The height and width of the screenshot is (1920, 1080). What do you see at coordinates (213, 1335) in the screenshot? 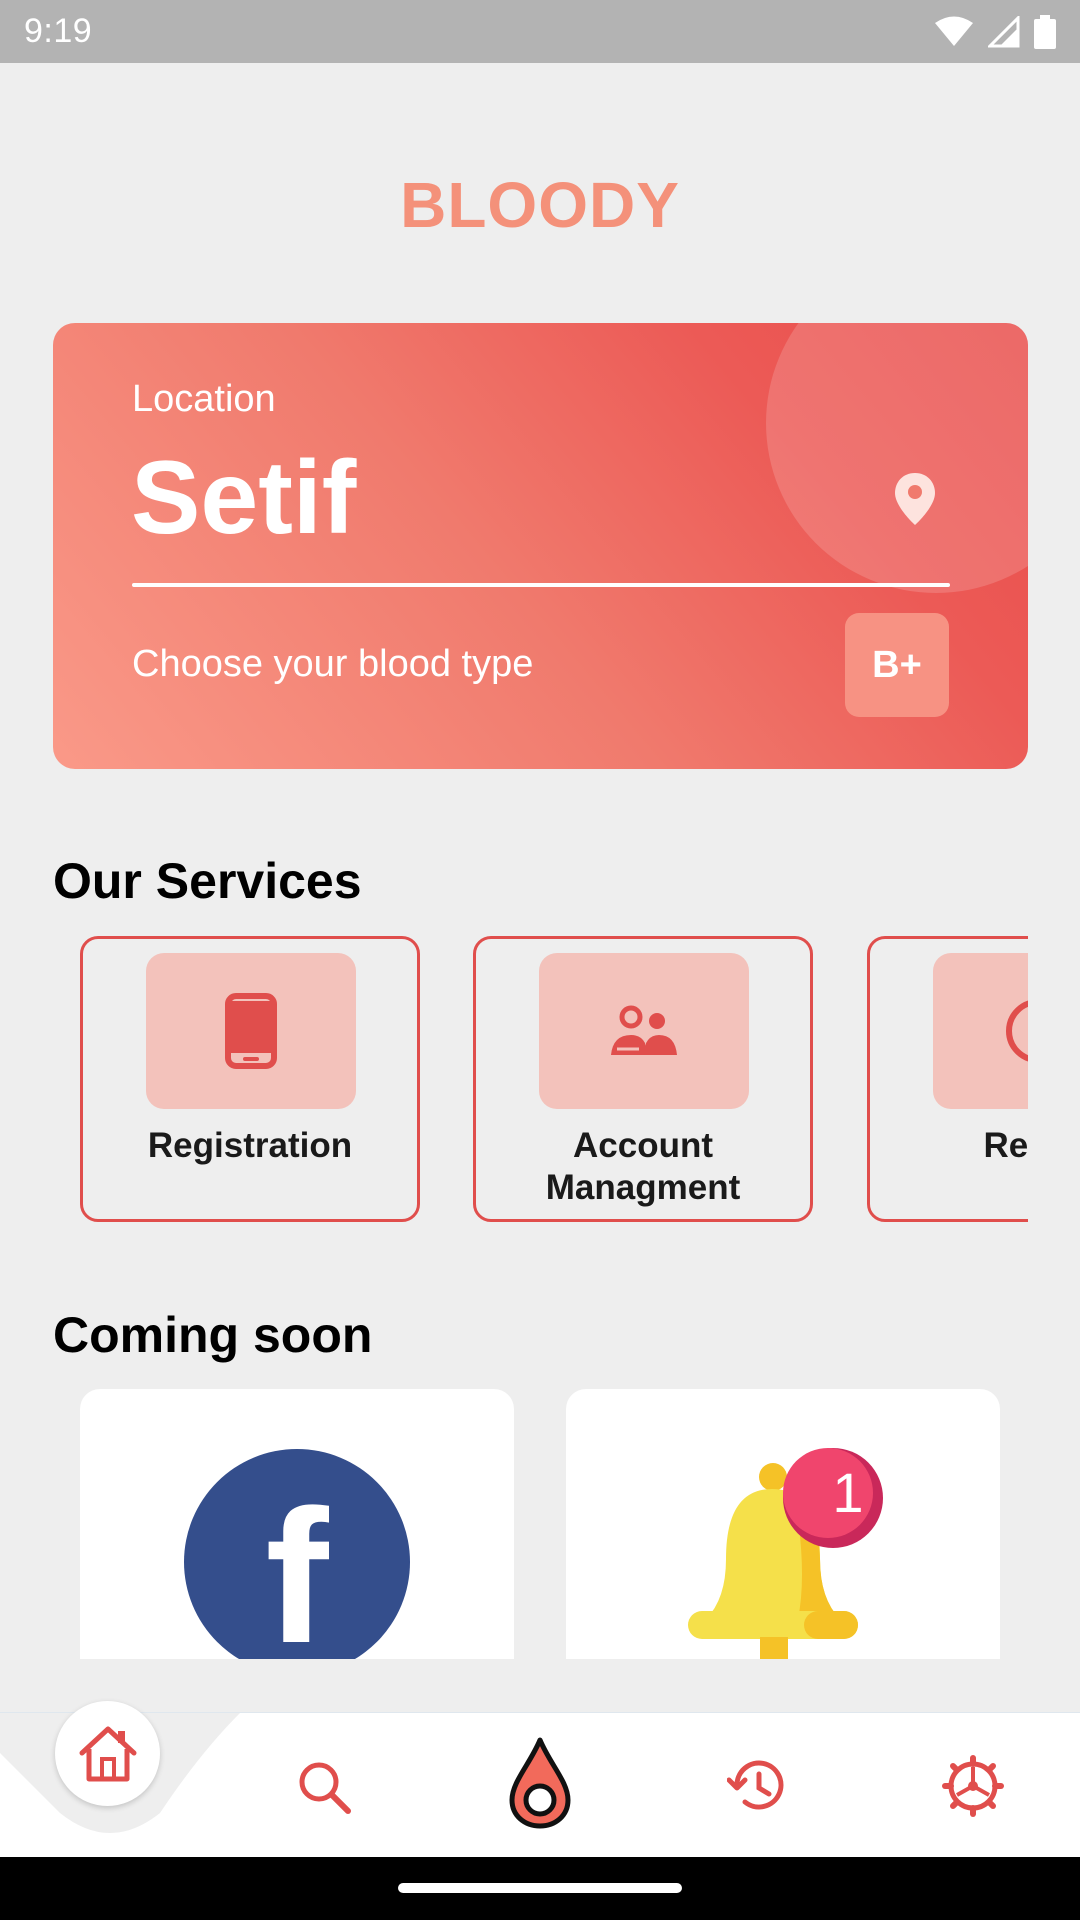
I see `coming-soon-title: Coming soon` at bounding box center [213, 1335].